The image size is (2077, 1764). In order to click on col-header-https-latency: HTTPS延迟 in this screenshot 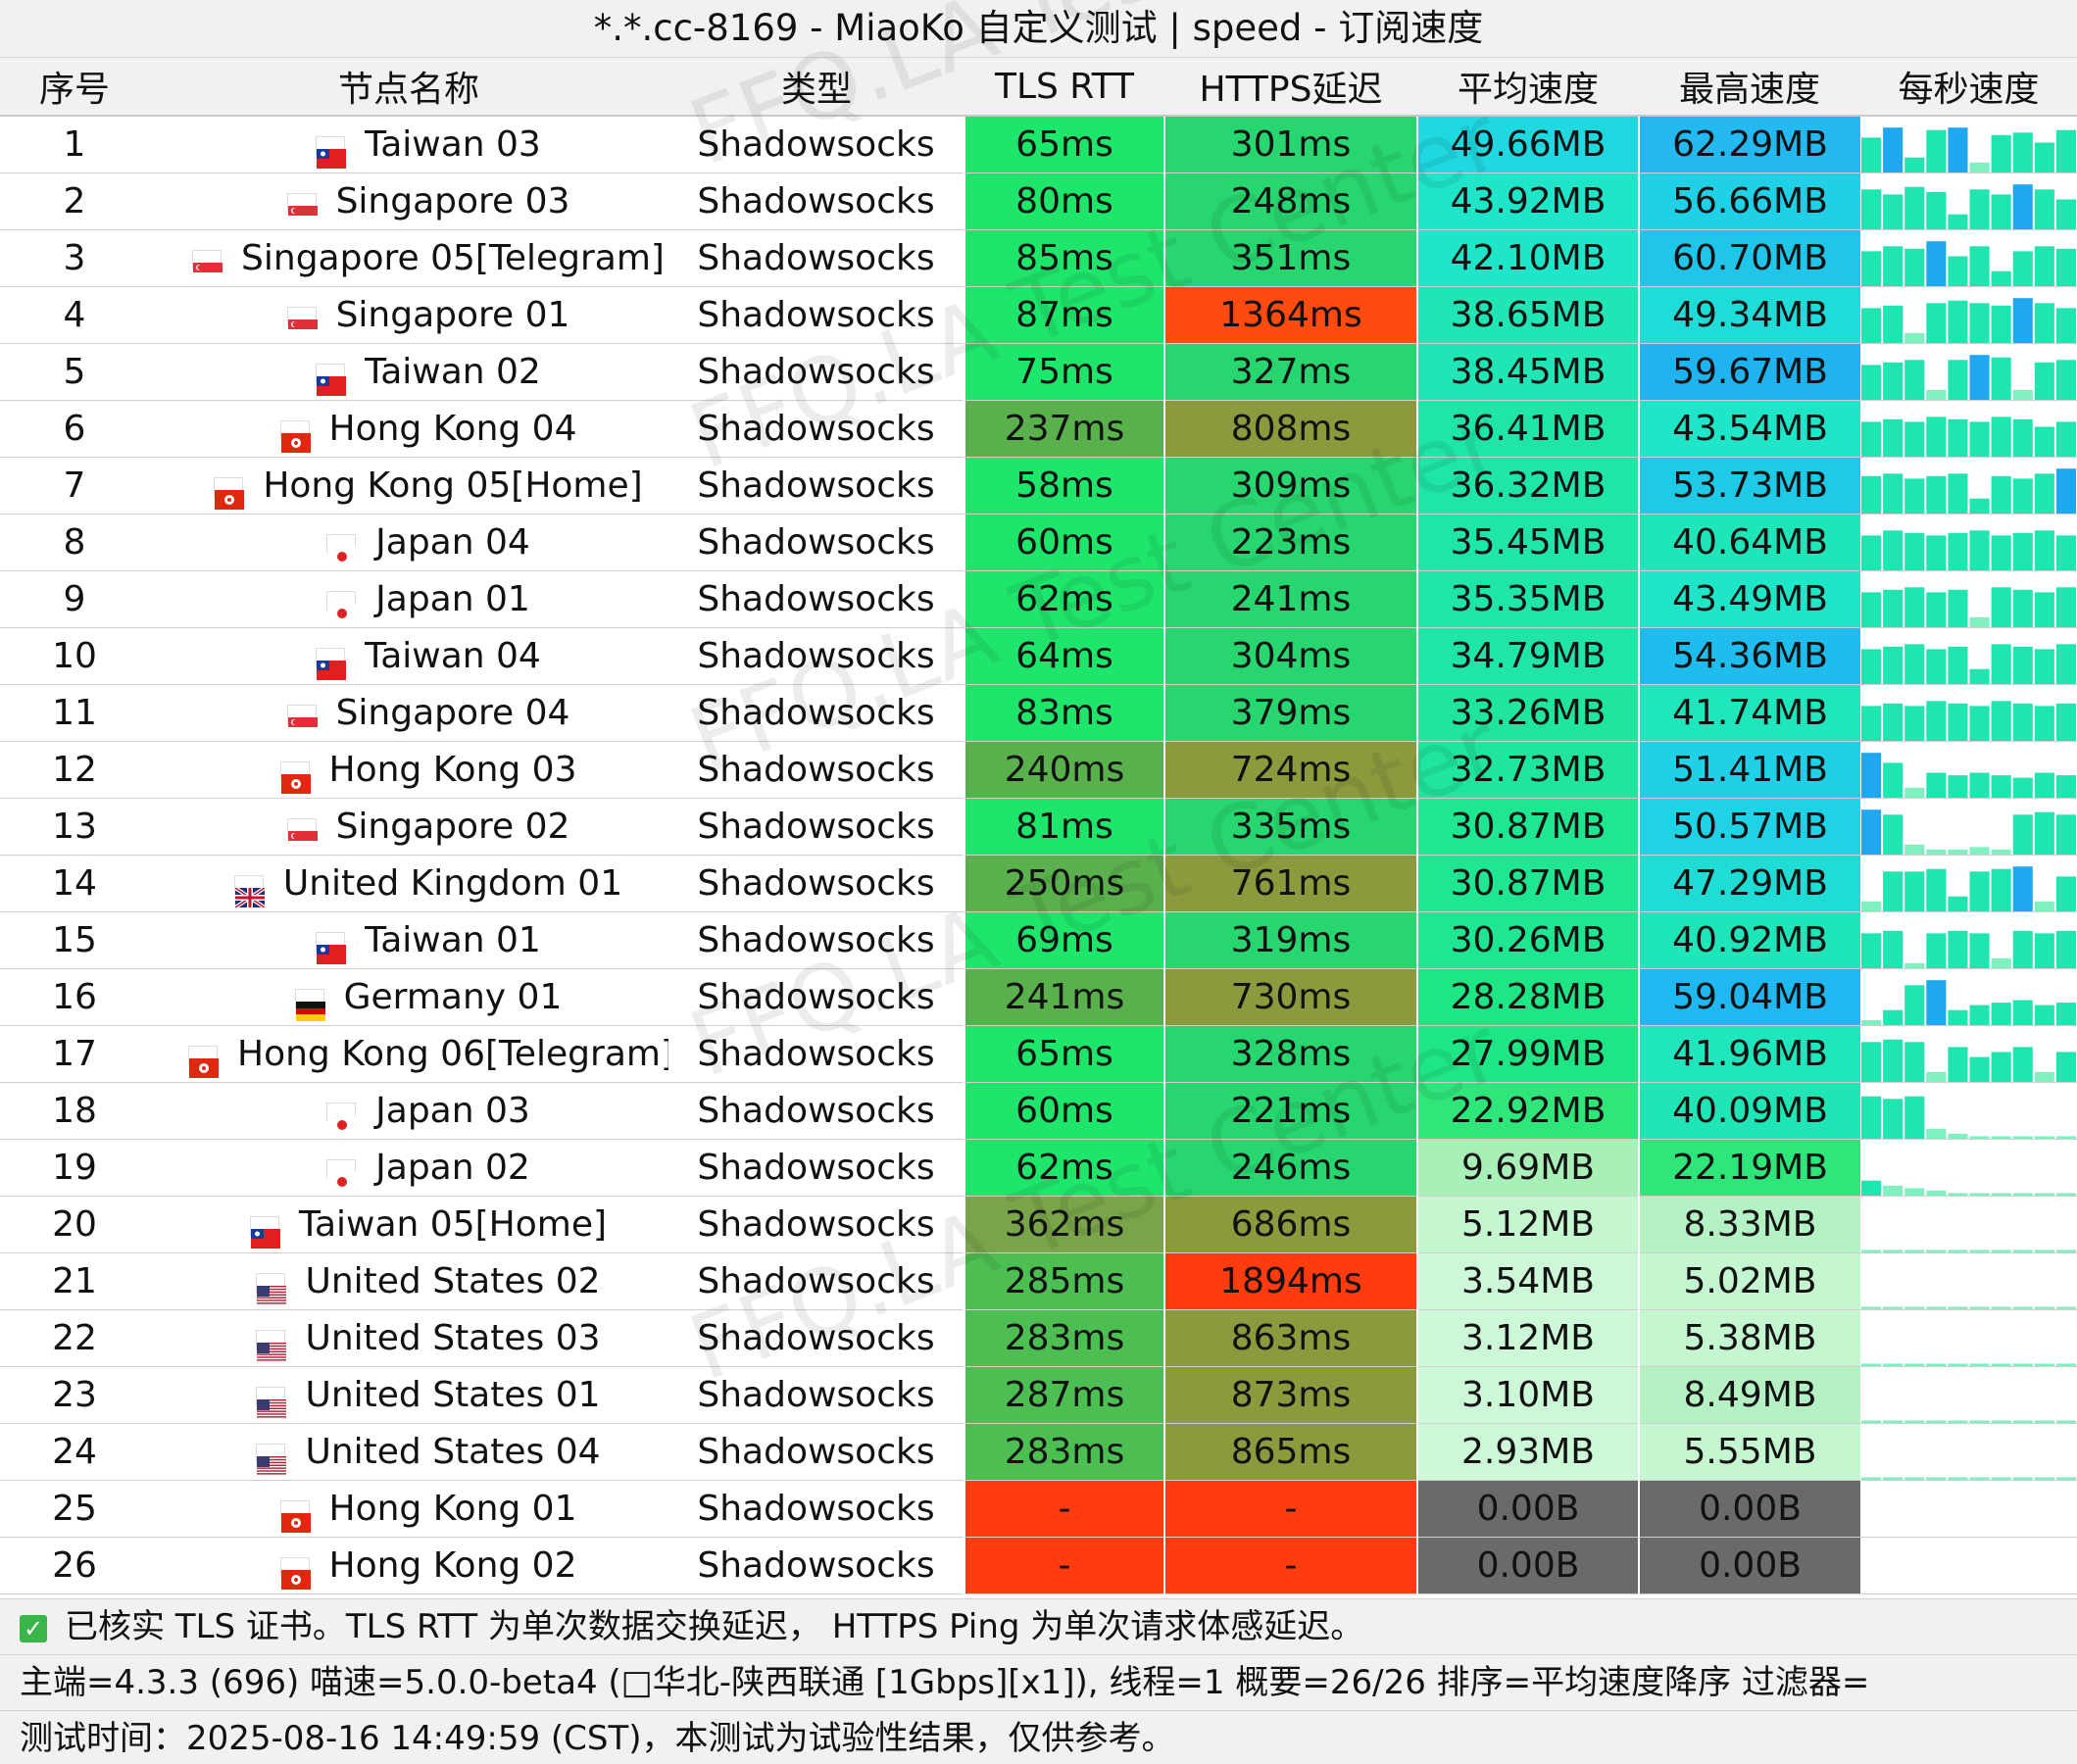, I will do `click(1290, 87)`.